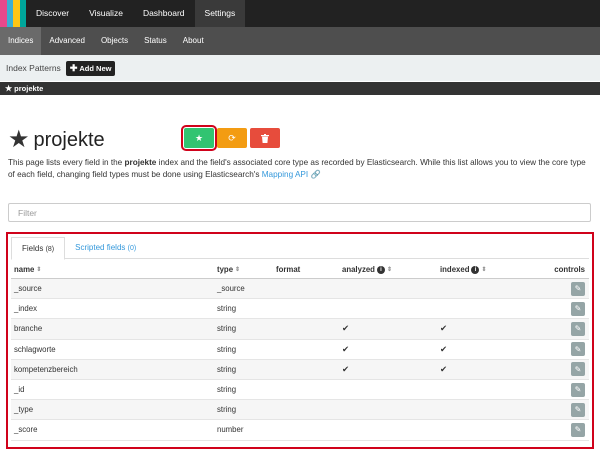 Image resolution: width=600 pixels, height=452 pixels. Describe the element at coordinates (33, 248) in the screenshot. I see `tab-fields-label: Fields` at that location.